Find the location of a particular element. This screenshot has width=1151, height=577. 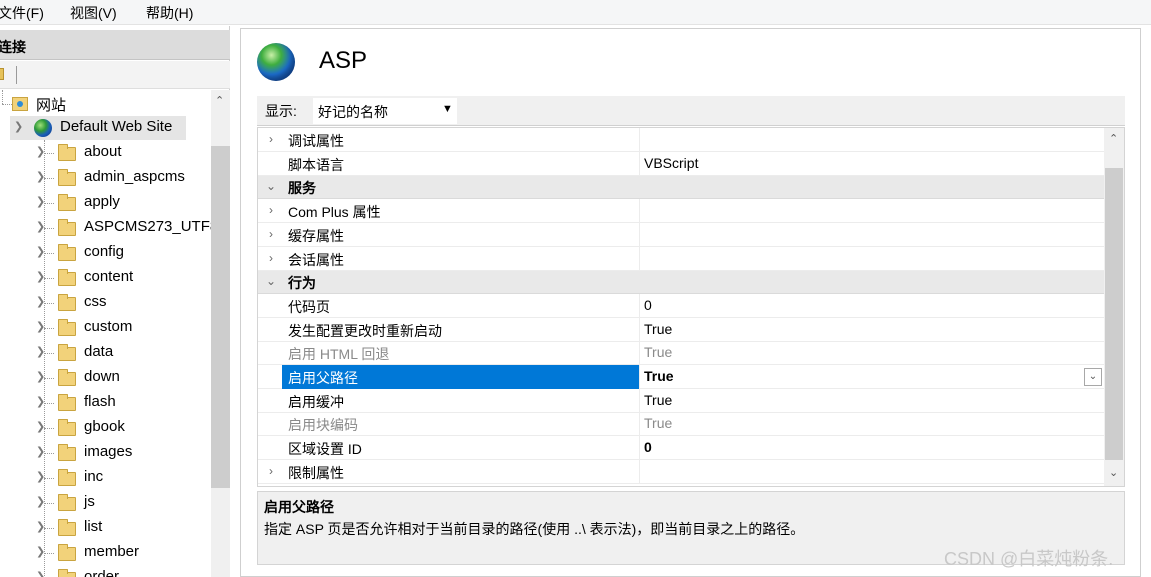

tree-node-folder: ❯ list is located at coordinates (124, 528).